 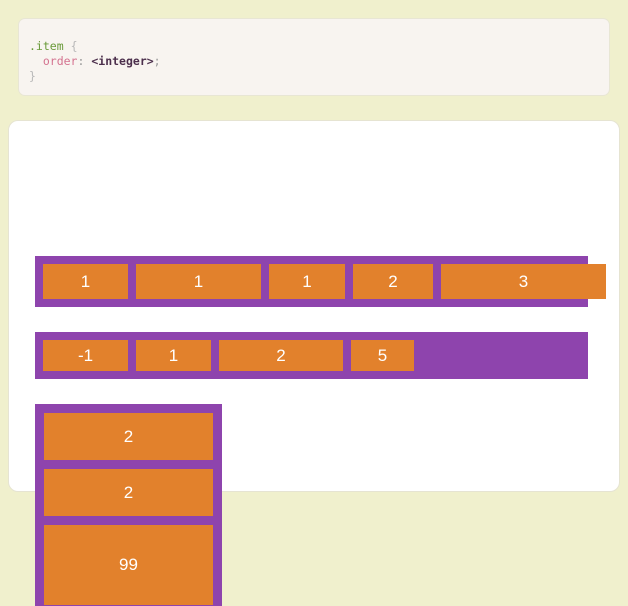 What do you see at coordinates (128, 565) in the screenshot?
I see `flex-item: 99` at bounding box center [128, 565].